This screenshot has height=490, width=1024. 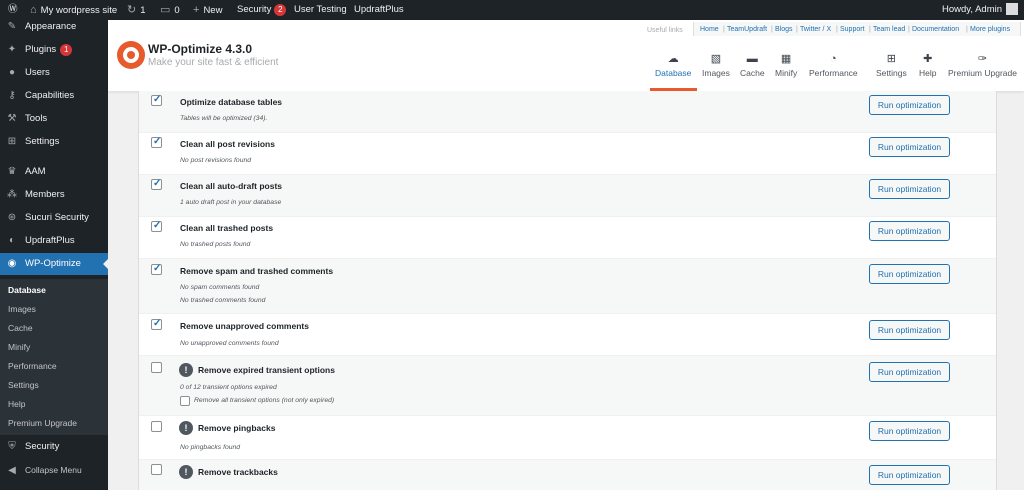 I want to click on collapse-icon: ◀, so click(x=12, y=470).